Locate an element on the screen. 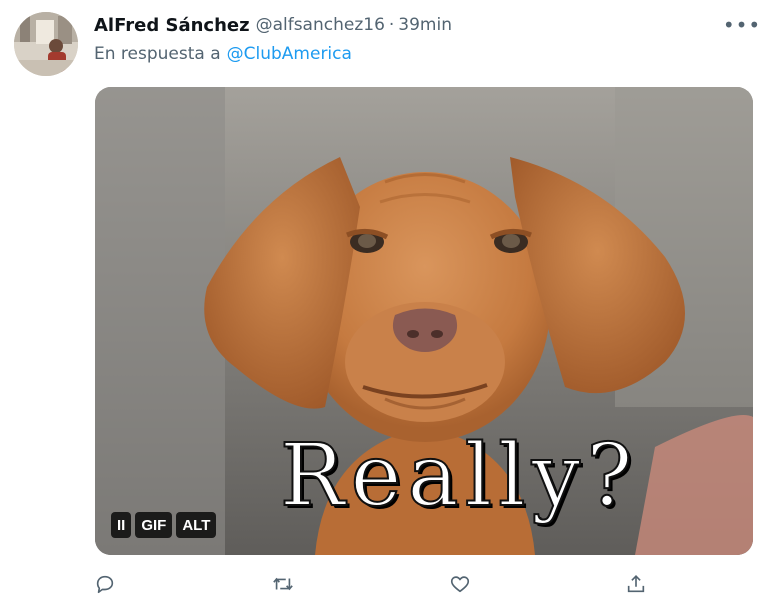  share-button is located at coordinates (636, 584).